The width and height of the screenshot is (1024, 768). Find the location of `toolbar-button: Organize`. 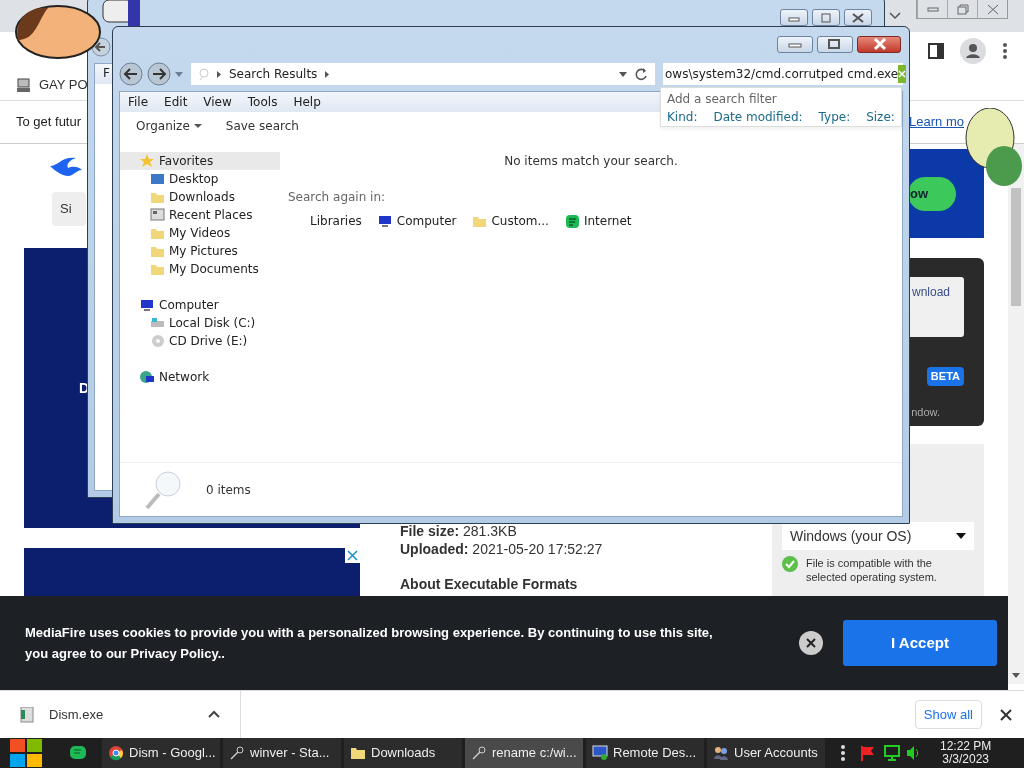

toolbar-button: Organize is located at coordinates (169, 126).